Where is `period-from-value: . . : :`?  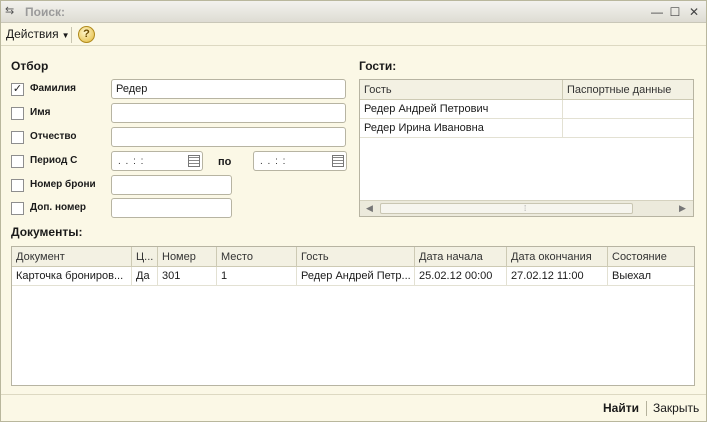 period-from-value: . . : : is located at coordinates (131, 161).